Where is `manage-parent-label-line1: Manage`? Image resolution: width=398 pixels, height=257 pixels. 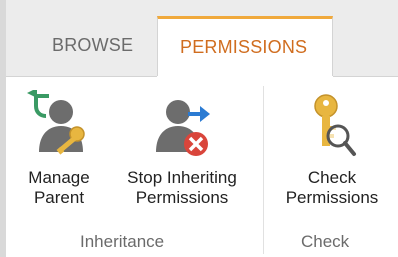 manage-parent-label-line1: Manage is located at coordinates (59, 177).